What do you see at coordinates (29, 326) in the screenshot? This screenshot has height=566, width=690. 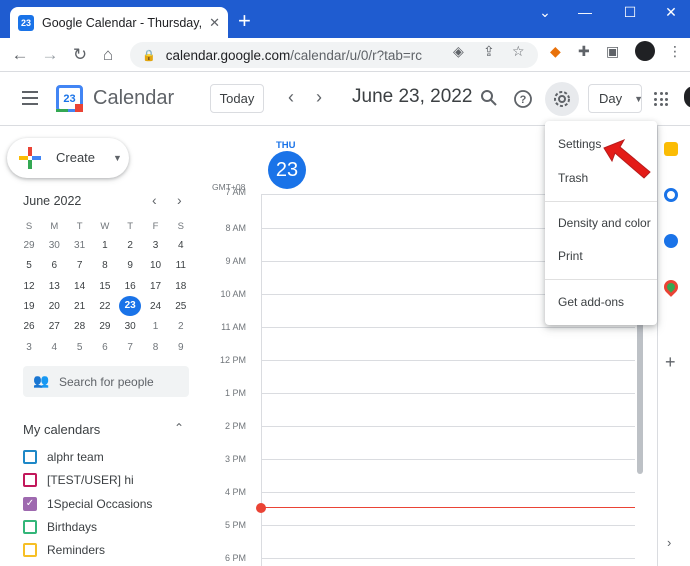 I see `mini-day: 26` at bounding box center [29, 326].